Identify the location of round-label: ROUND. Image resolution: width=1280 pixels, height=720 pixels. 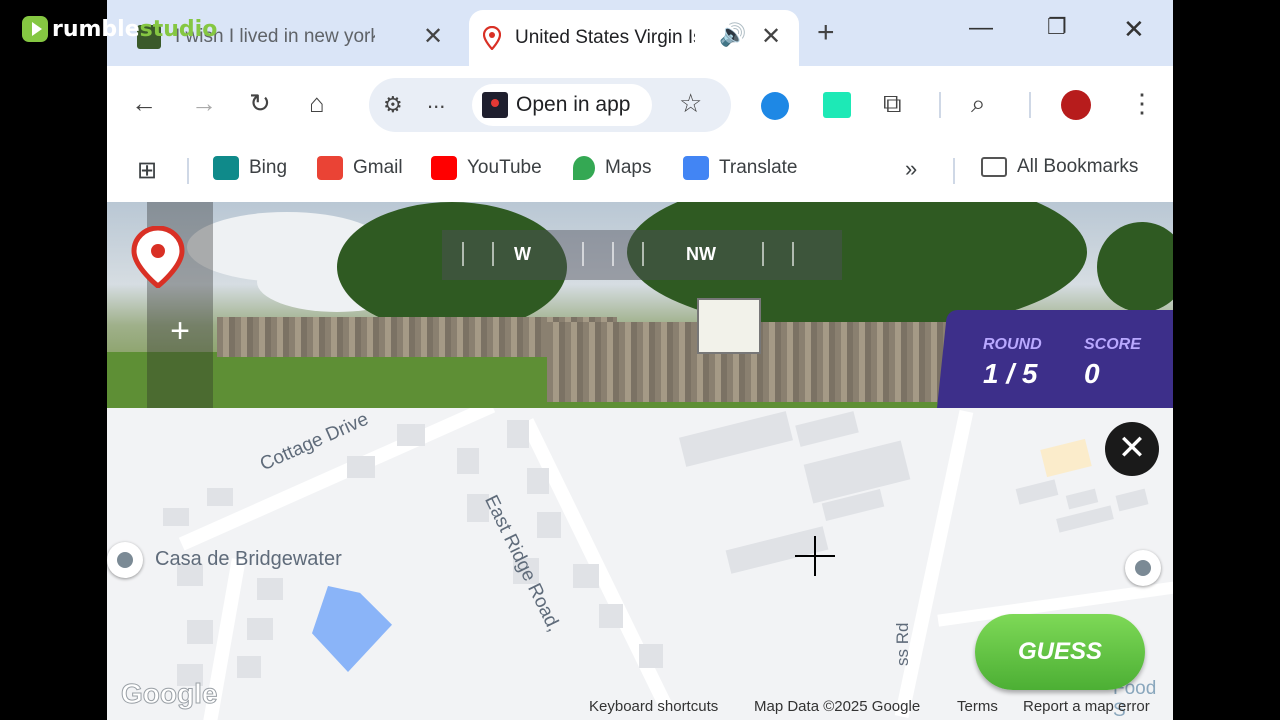
(1012, 344).